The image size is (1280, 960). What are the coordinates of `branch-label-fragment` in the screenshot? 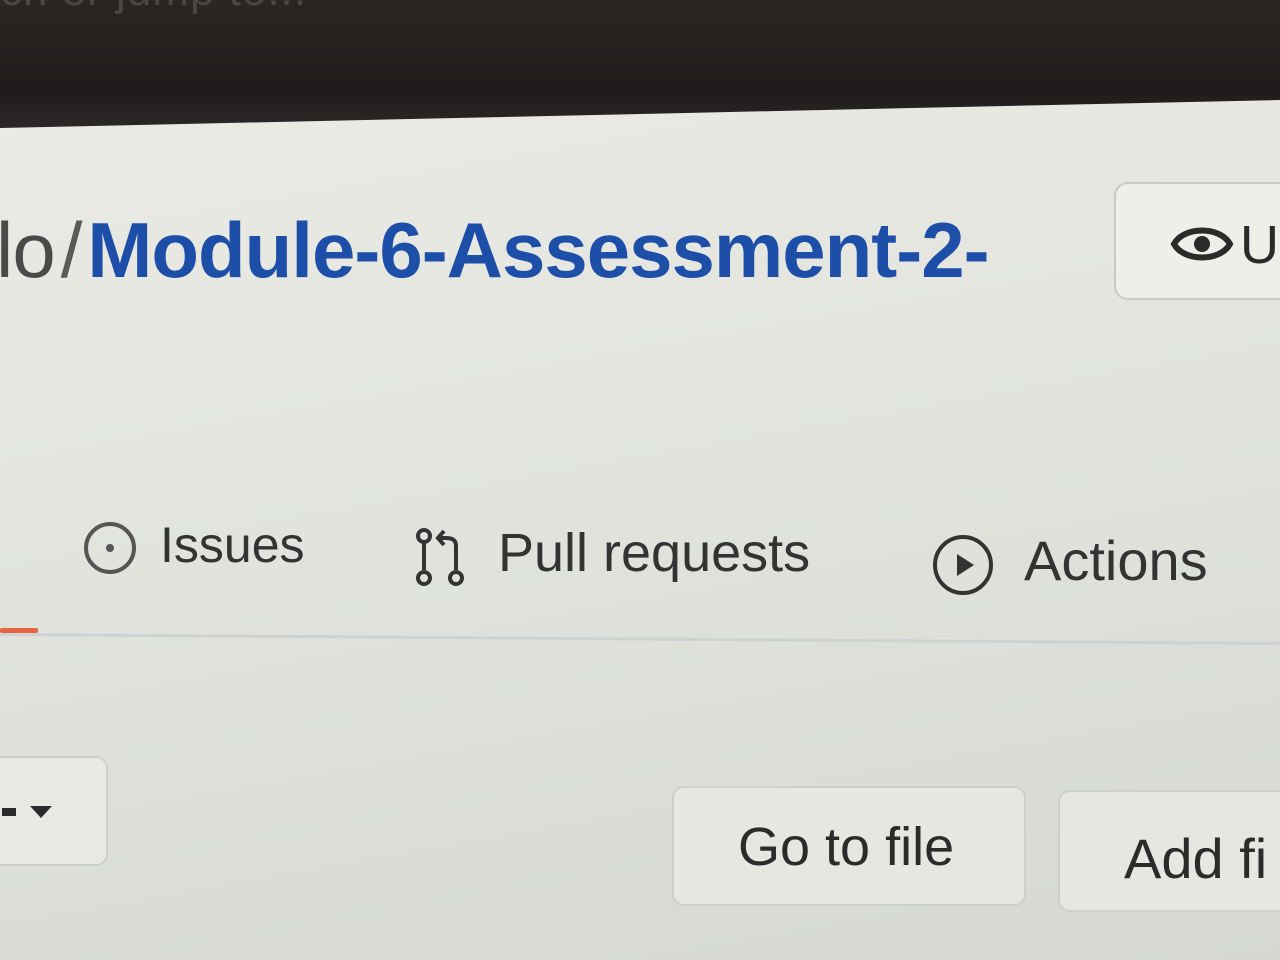 It's located at (9, 812).